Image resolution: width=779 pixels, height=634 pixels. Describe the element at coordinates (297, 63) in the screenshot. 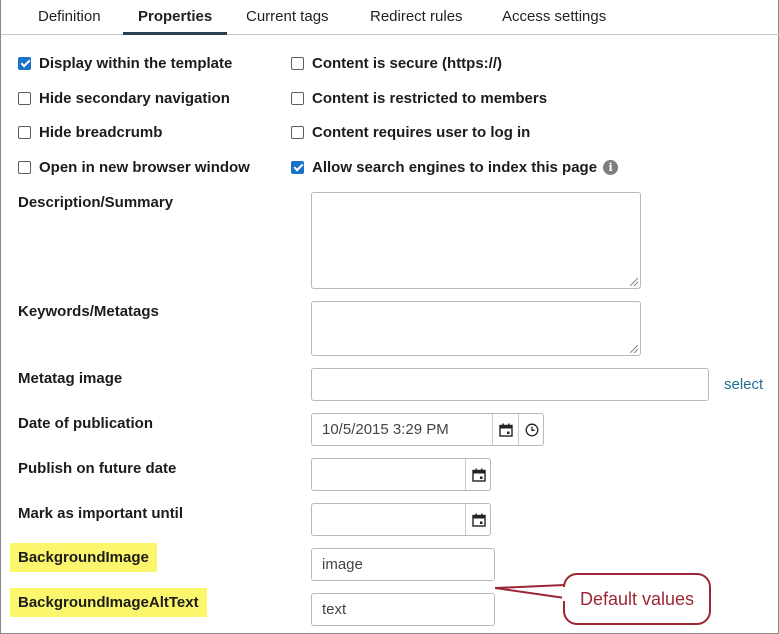

I see `content-secure-checkbox` at that location.